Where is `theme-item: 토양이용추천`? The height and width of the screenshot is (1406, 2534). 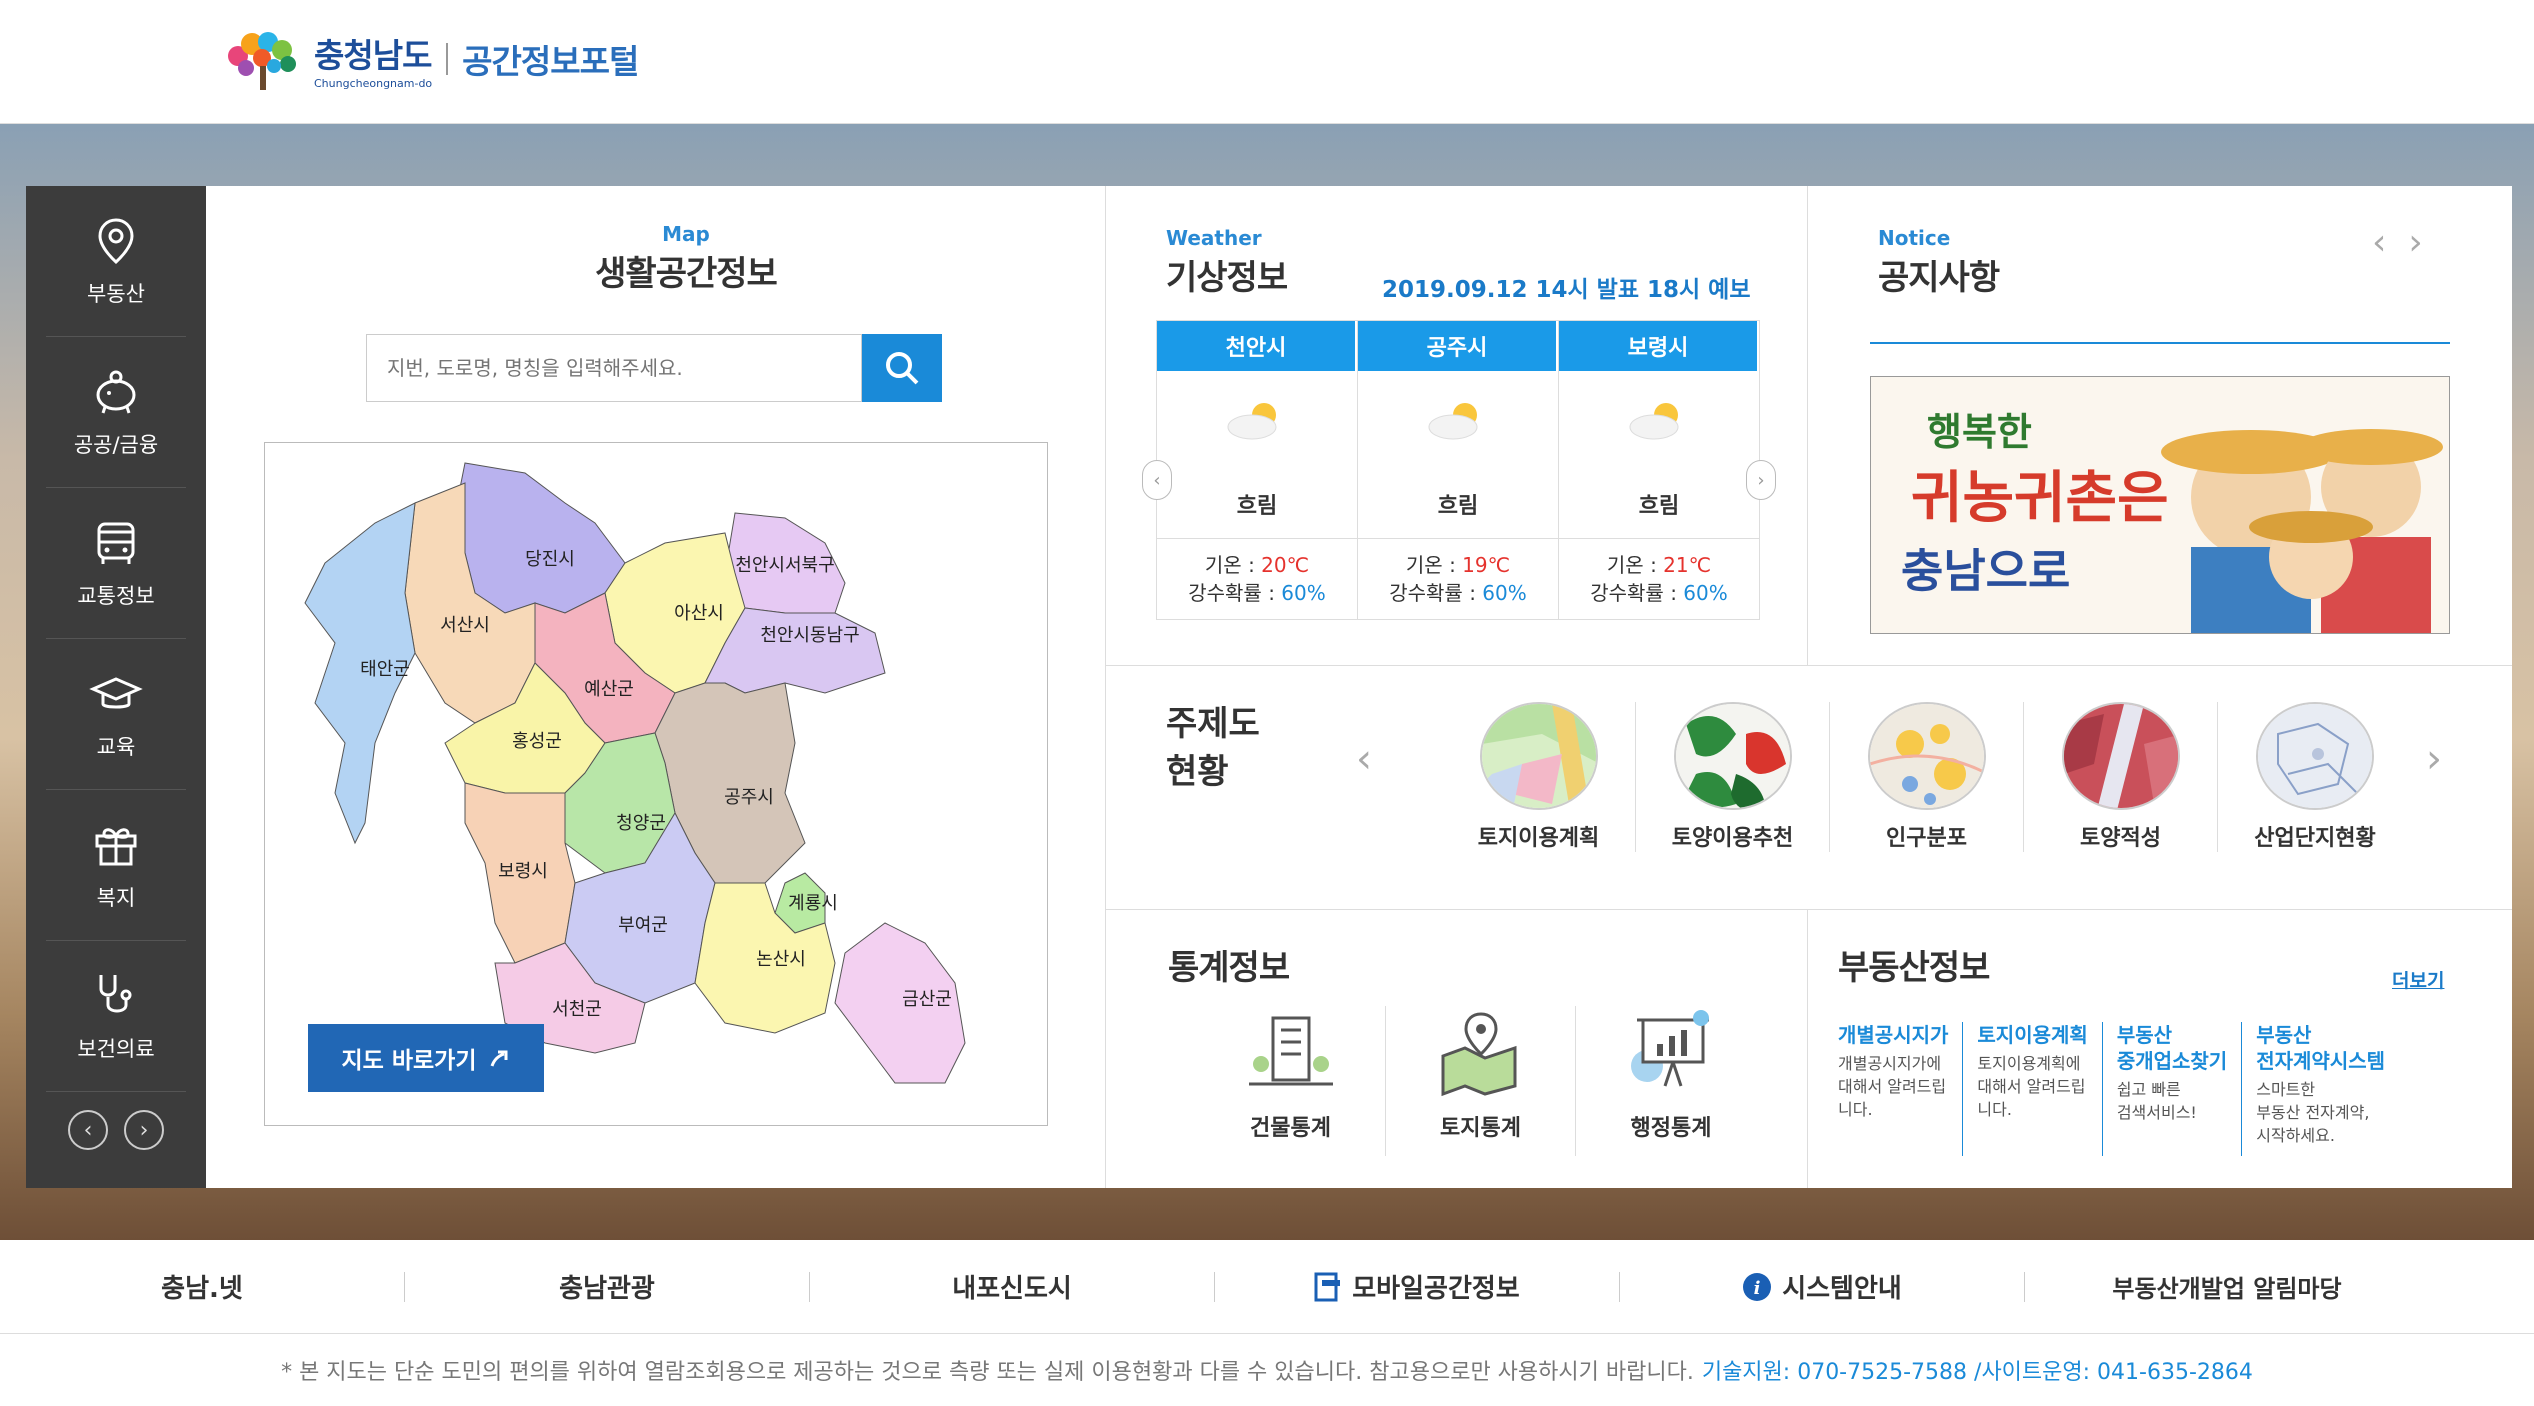
theme-item: 토양이용추천 is located at coordinates (1733, 777).